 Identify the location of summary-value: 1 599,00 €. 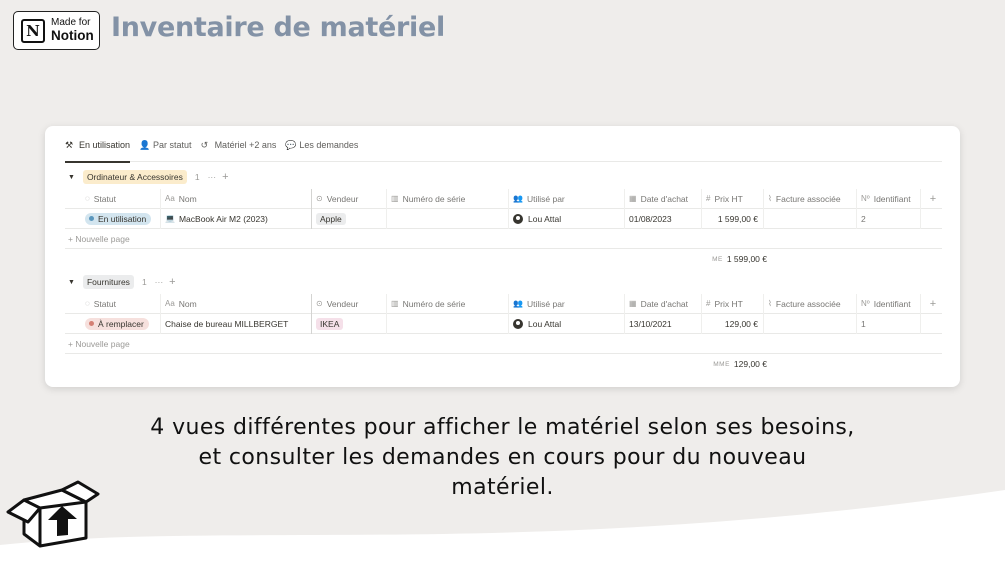
(747, 259).